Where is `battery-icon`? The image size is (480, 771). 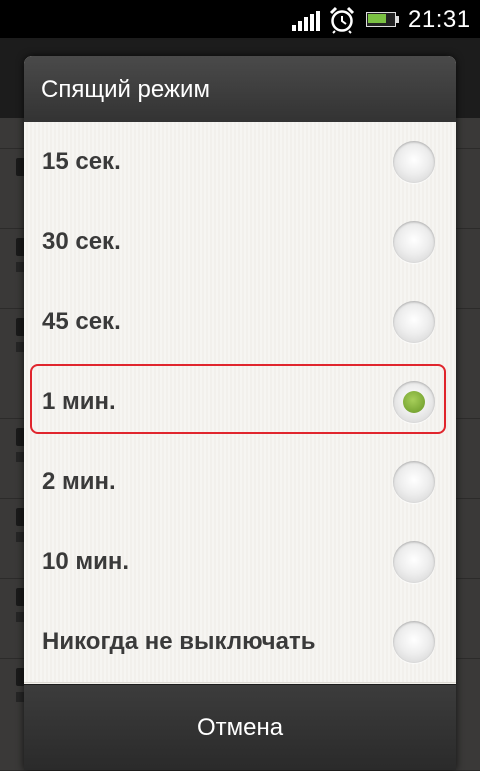 battery-icon is located at coordinates (383, 19).